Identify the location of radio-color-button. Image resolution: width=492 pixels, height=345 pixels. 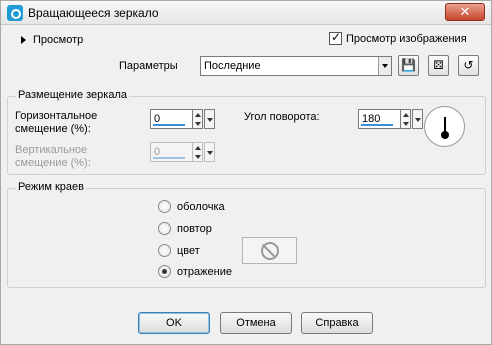
(164, 250).